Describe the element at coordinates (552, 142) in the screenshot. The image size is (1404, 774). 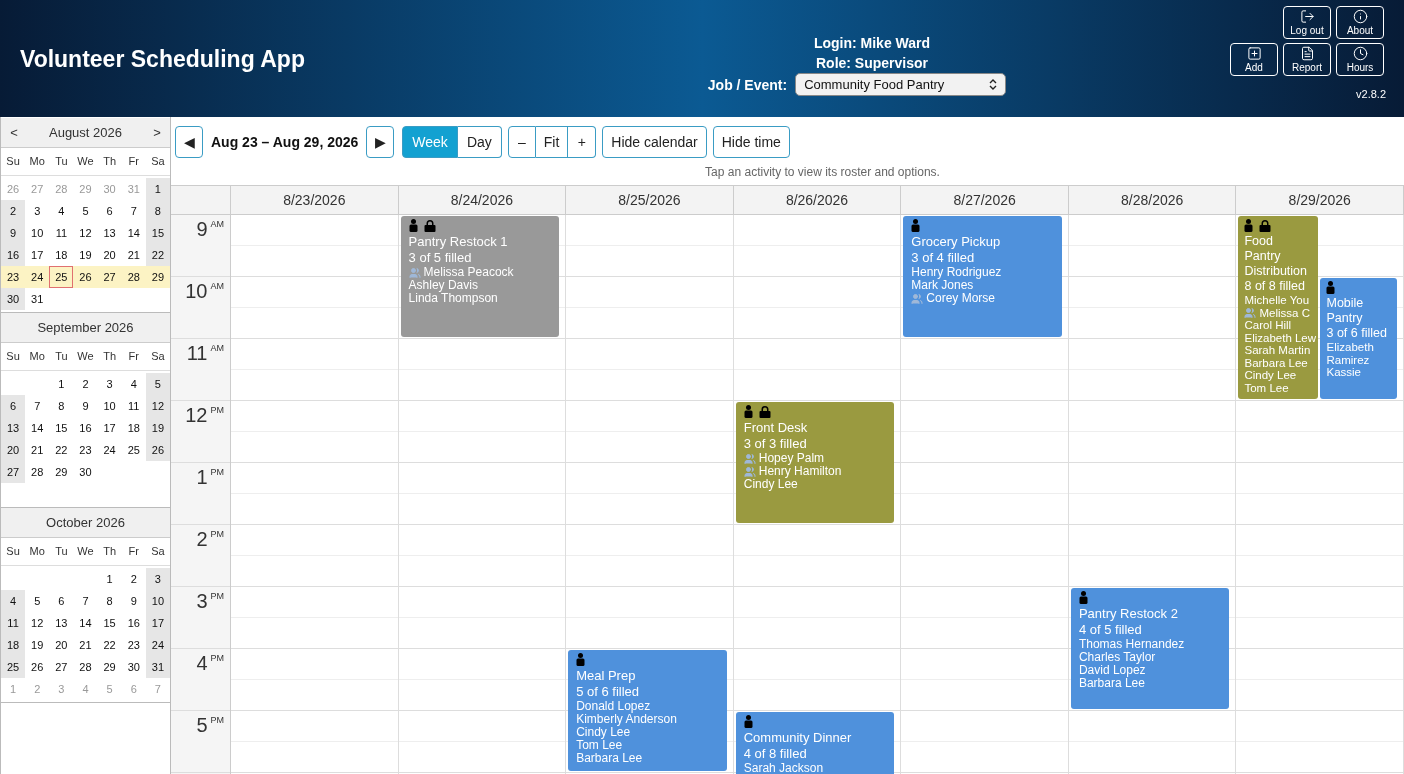
I see `zoom-button: Fit` at that location.